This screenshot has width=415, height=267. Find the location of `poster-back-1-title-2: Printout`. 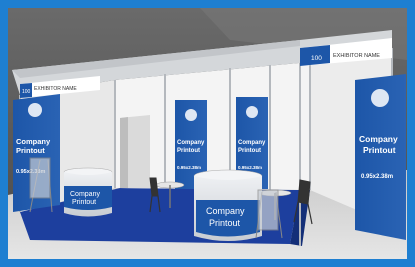

poster-back-1-title-2: Printout is located at coordinates (188, 151).